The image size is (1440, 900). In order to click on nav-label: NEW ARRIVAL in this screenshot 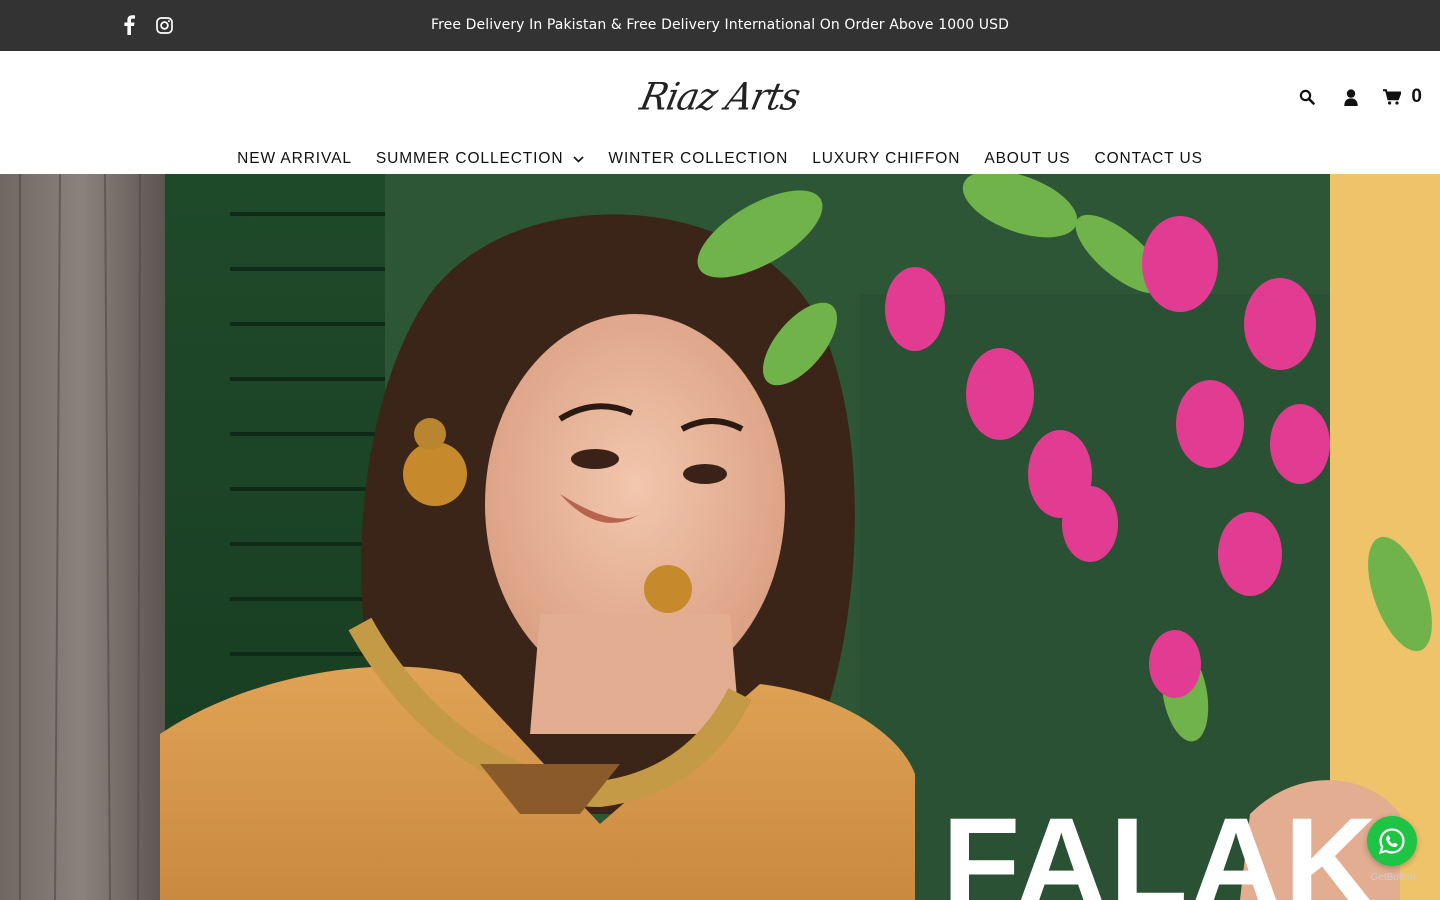, I will do `click(294, 158)`.